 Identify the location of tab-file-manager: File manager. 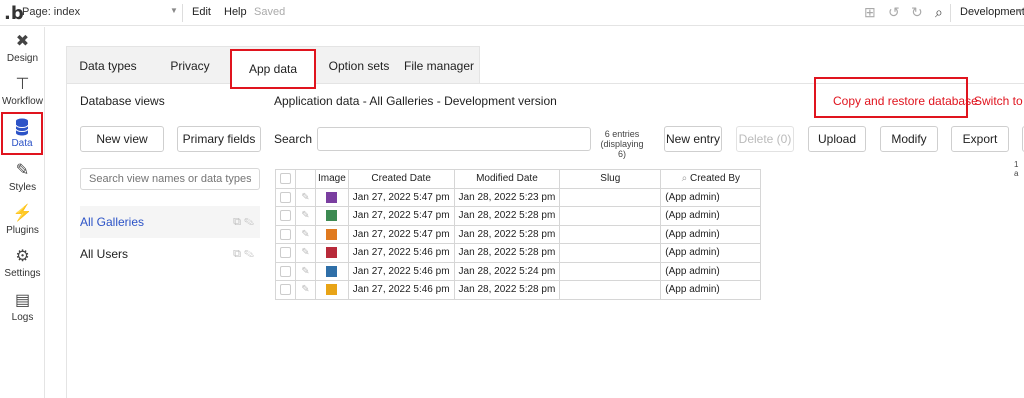
(439, 66).